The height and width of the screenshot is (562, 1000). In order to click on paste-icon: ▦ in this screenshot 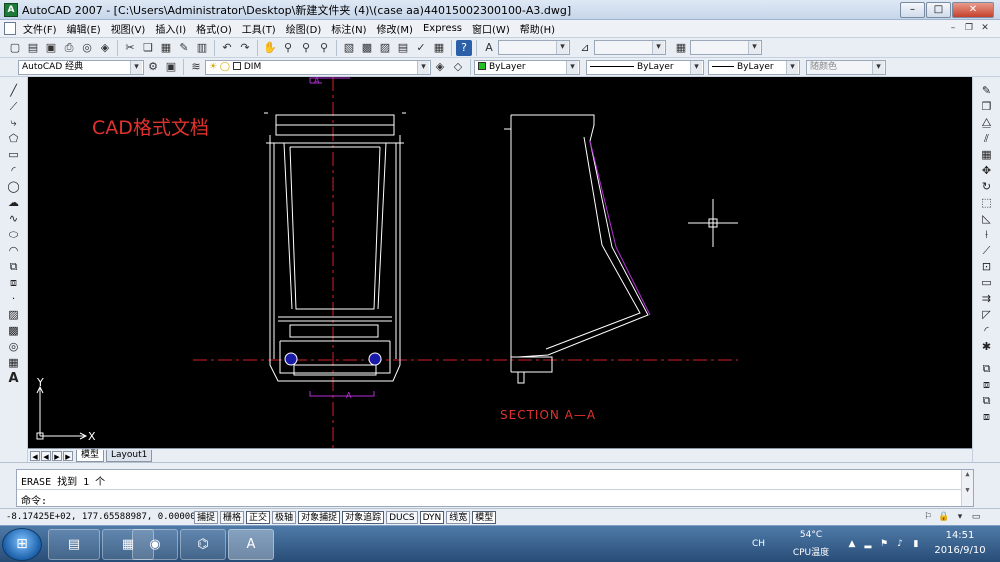, I will do `click(166, 48)`.